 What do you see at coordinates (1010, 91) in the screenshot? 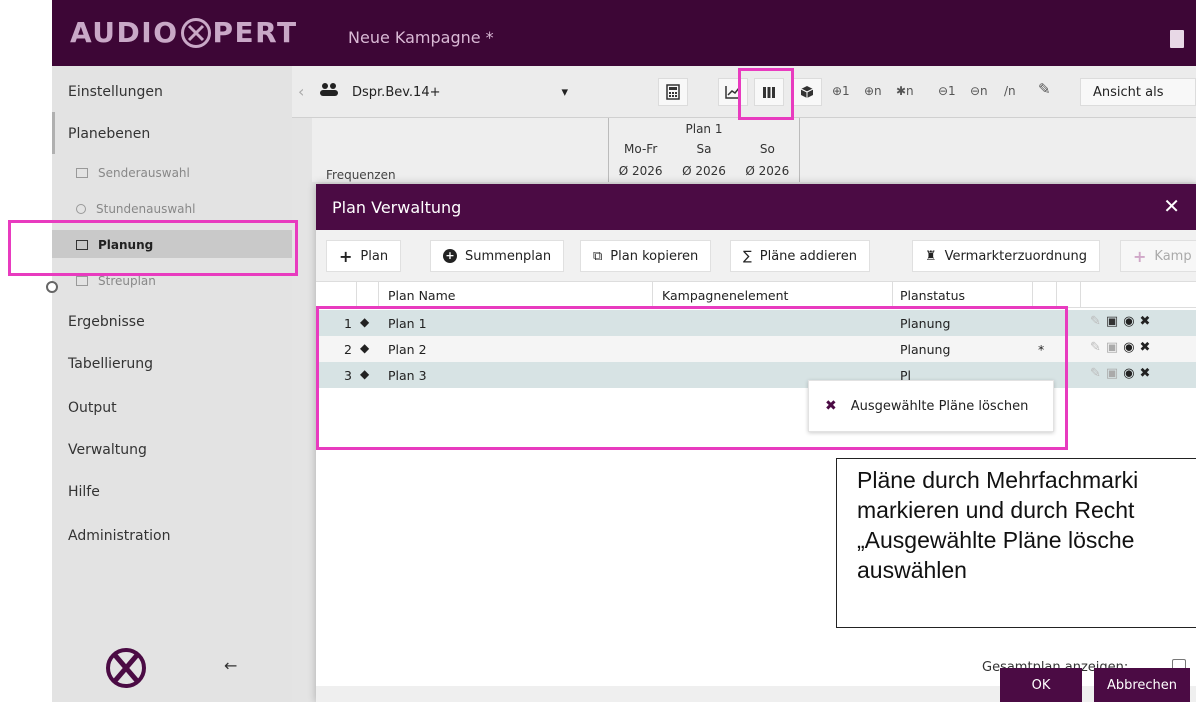
I see `divide-n-tool: /n` at bounding box center [1010, 91].